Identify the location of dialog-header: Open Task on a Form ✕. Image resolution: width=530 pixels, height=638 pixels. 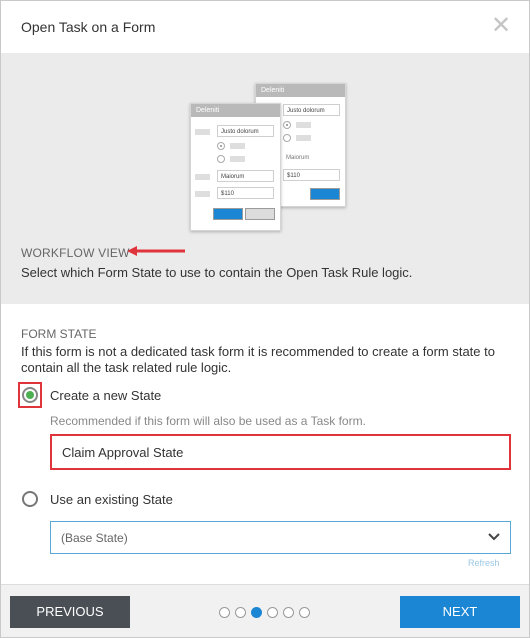
(265, 27).